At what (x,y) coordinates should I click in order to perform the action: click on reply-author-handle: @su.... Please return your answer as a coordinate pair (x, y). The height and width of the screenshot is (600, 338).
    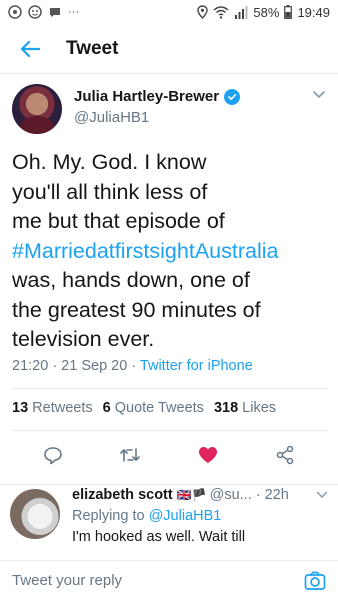
    Looking at the image, I should click on (231, 495).